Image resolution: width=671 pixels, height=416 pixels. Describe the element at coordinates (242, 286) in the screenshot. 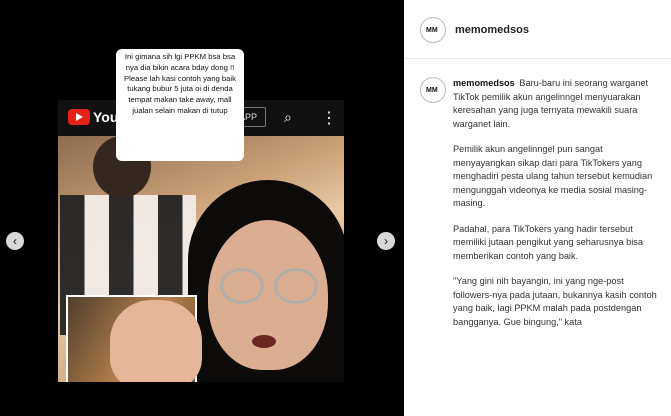

I see `glasses-left-lens` at that location.